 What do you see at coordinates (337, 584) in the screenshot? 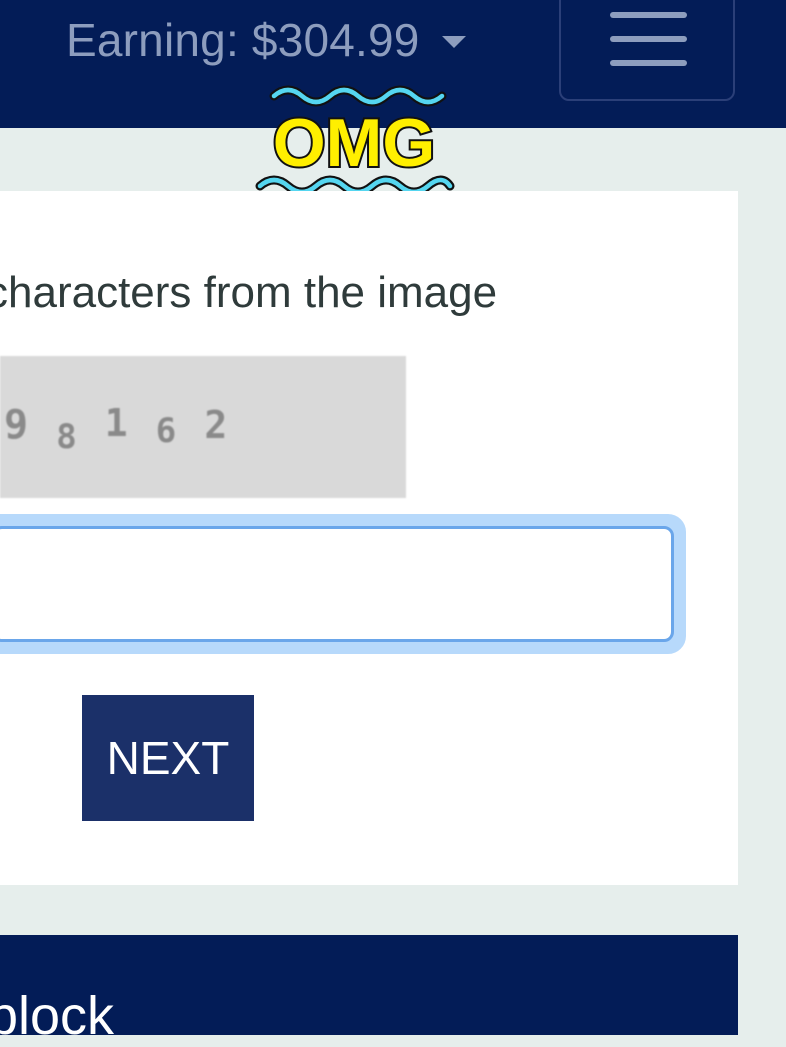
I see `captcha-input` at bounding box center [337, 584].